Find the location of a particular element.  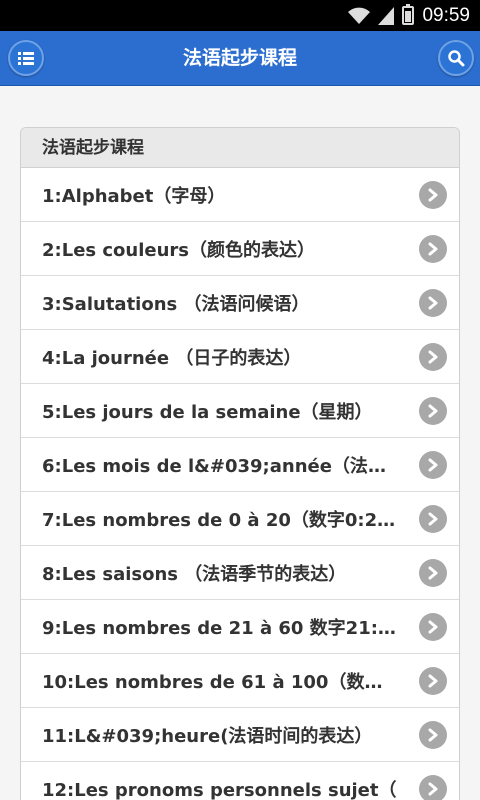

page-title: 法语起步课程 is located at coordinates (239, 58).